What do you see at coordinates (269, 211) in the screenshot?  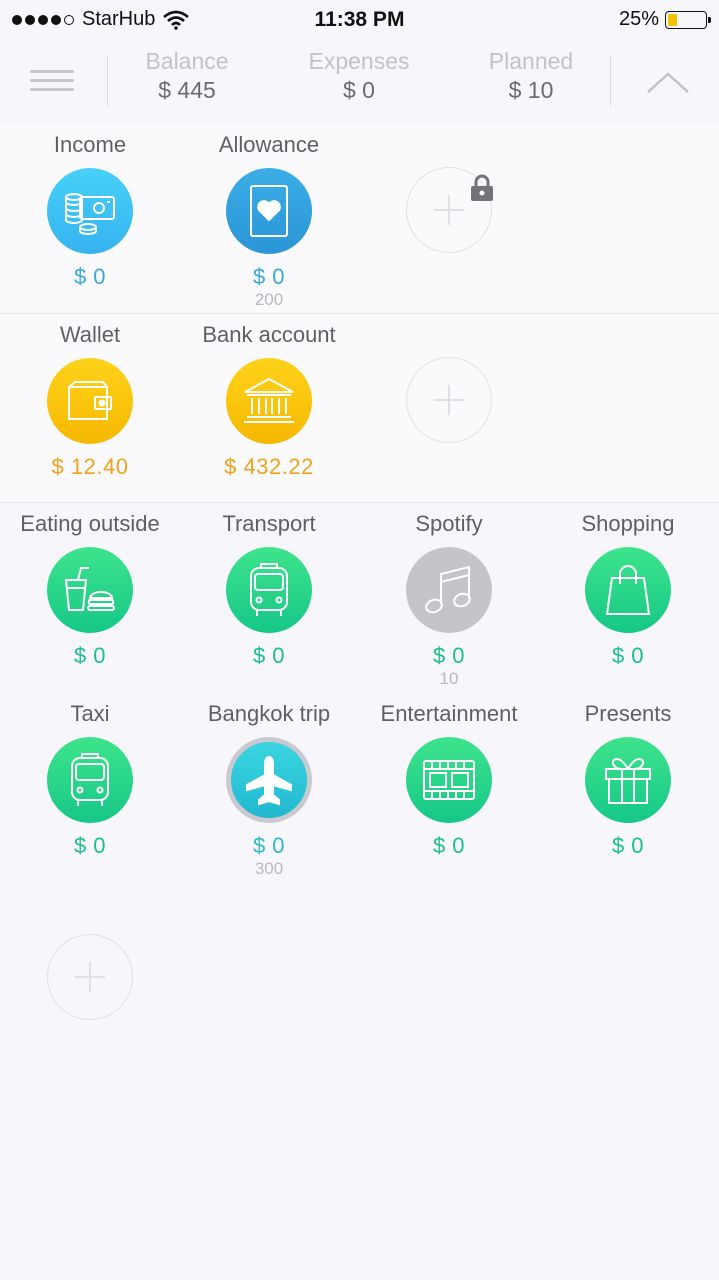 I see `card-heart-icon` at bounding box center [269, 211].